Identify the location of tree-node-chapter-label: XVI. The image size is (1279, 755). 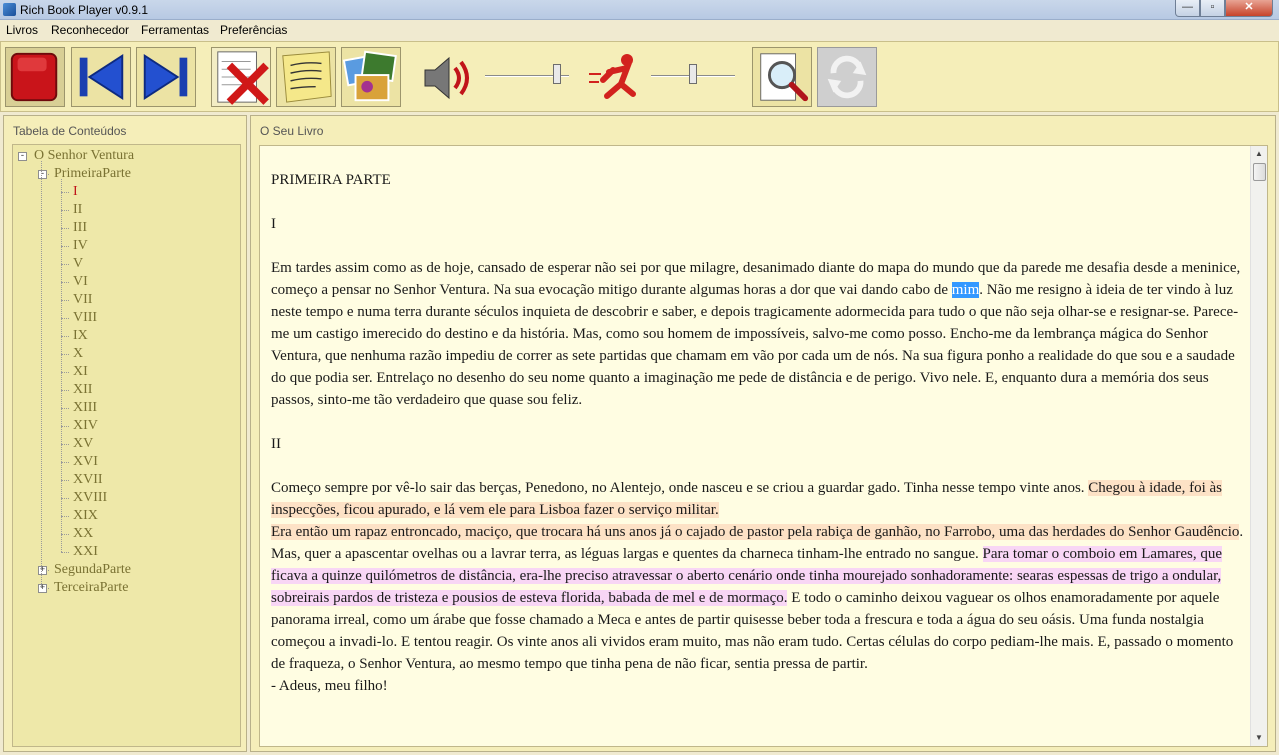
(85, 461).